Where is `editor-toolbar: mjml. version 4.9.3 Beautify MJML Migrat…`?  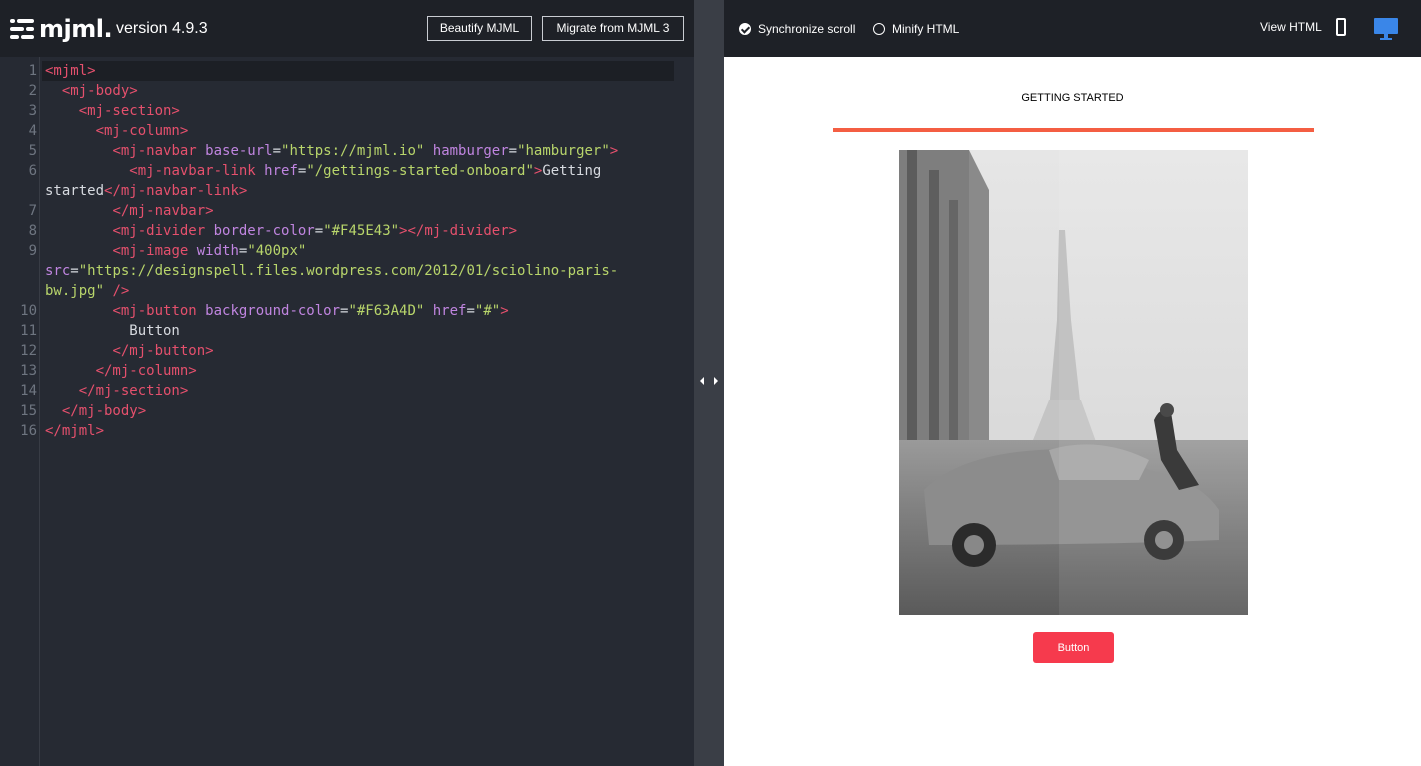
editor-toolbar: mjml. version 4.9.3 Beautify MJML Migrat… is located at coordinates (347, 28).